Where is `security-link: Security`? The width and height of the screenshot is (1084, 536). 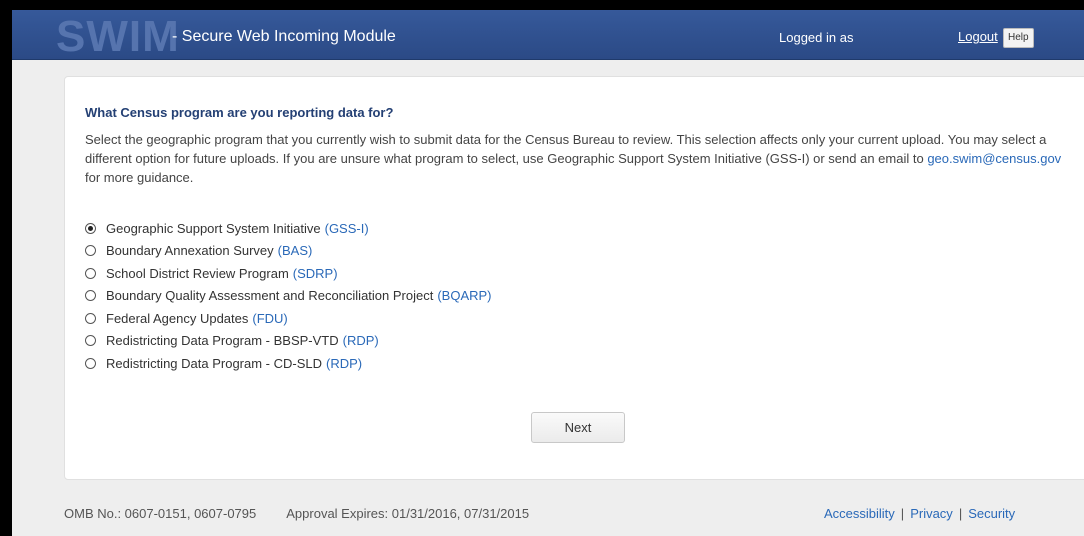
security-link: Security is located at coordinates (991, 513).